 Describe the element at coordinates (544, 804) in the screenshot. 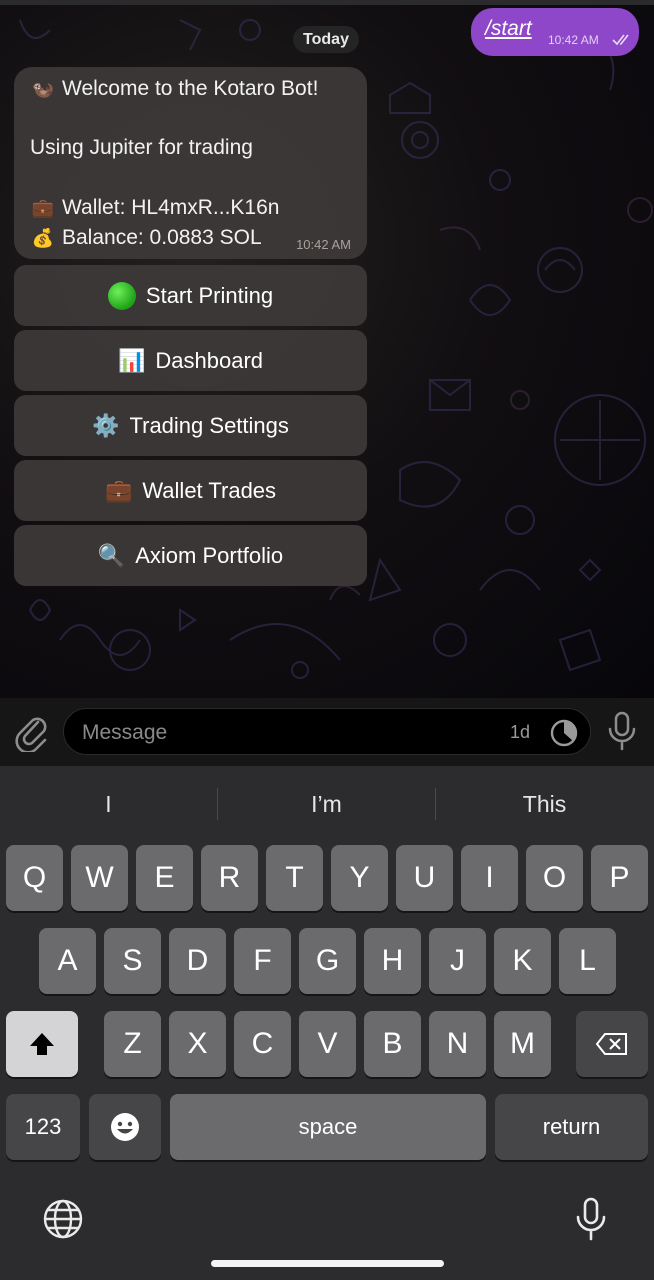

I see `suggestion-3: This` at that location.